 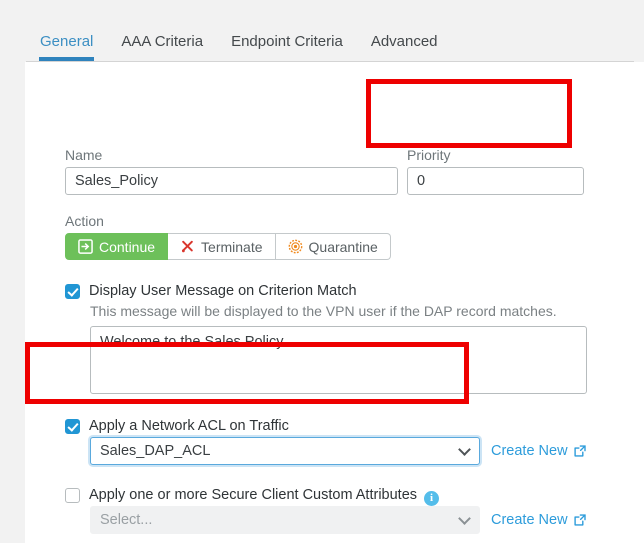 I want to click on custom-attributes-create-new-link: Create New, so click(x=539, y=520).